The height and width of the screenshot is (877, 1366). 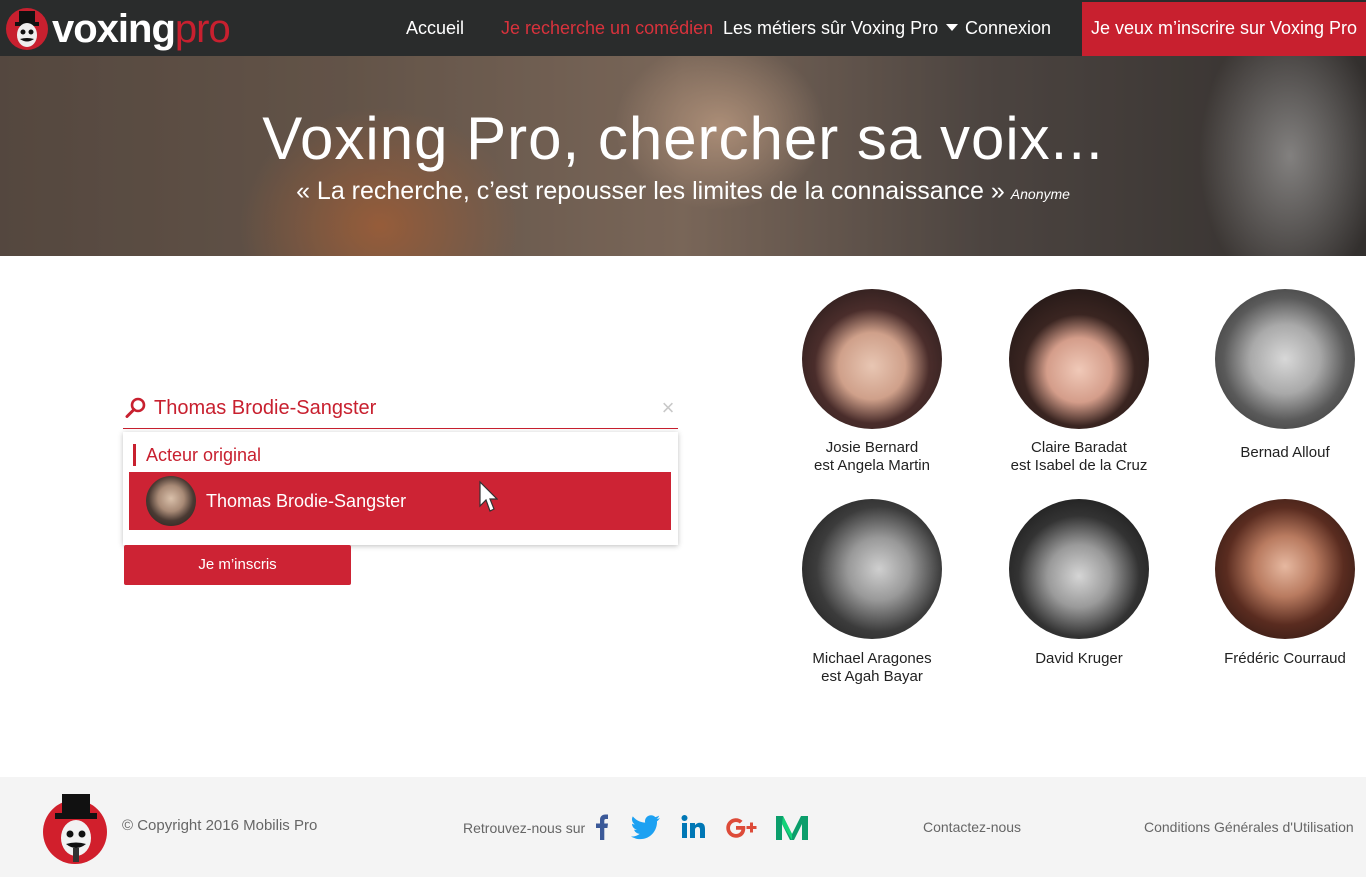 What do you see at coordinates (306, 501) in the screenshot?
I see `suggestion-name: Thomas Brodie-Sangster` at bounding box center [306, 501].